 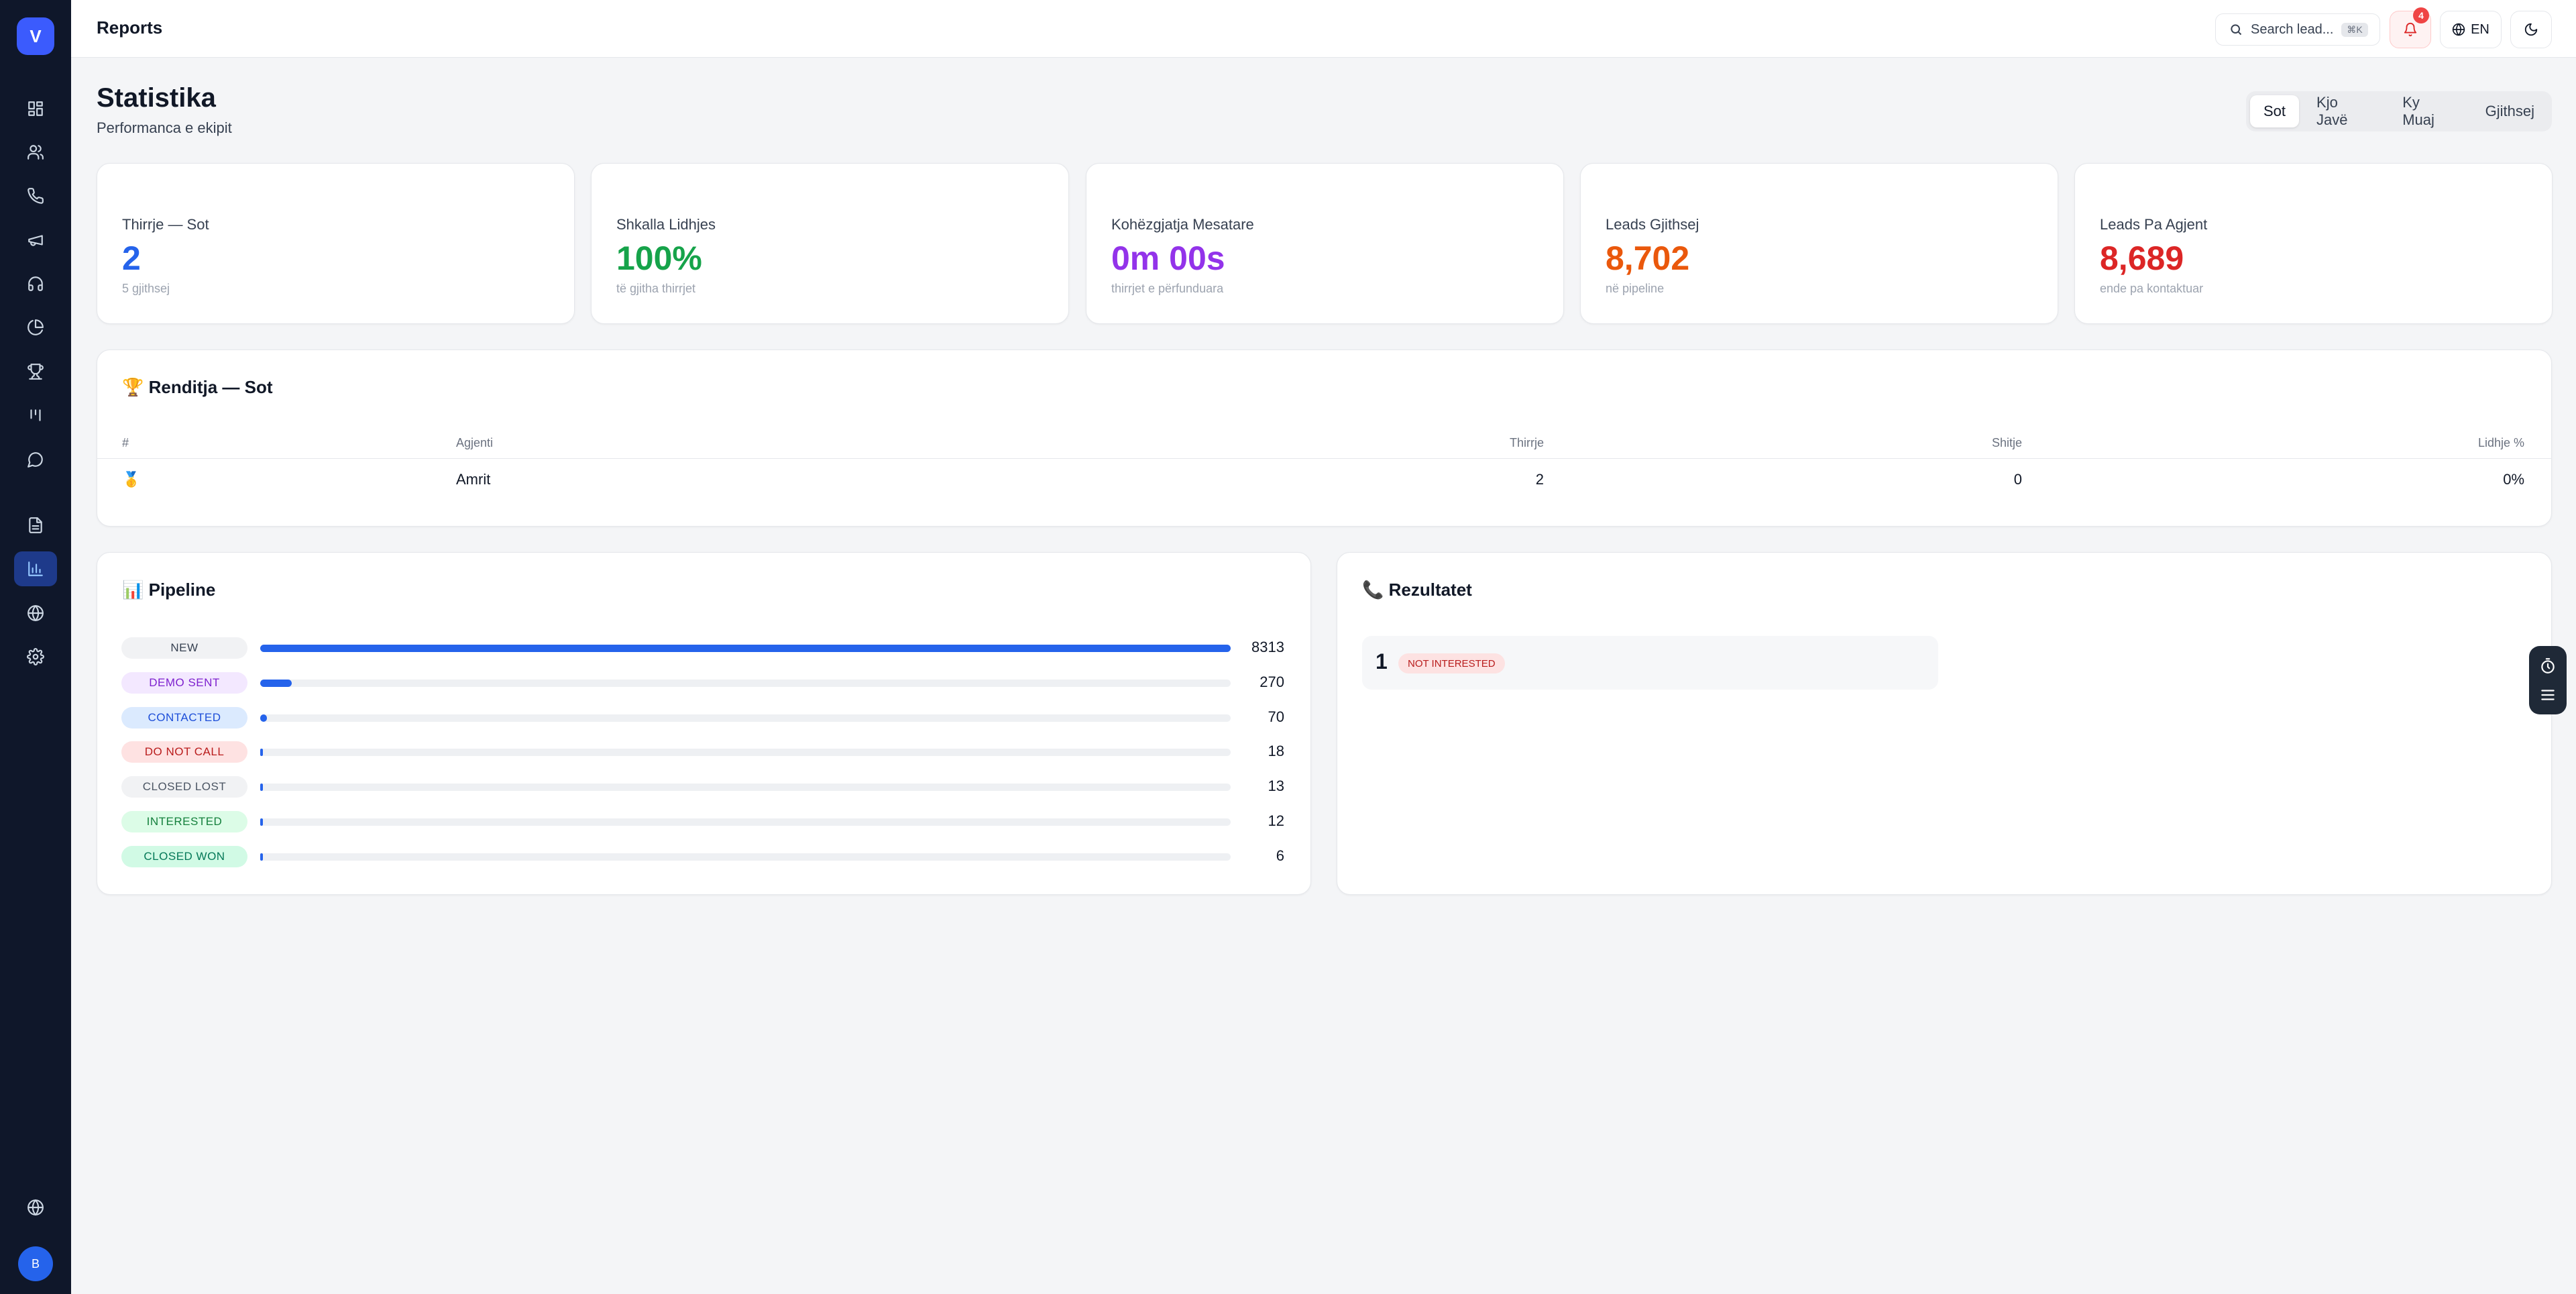 I want to click on ranking-title: 🏆 Renditja — Sot, so click(x=197, y=387).